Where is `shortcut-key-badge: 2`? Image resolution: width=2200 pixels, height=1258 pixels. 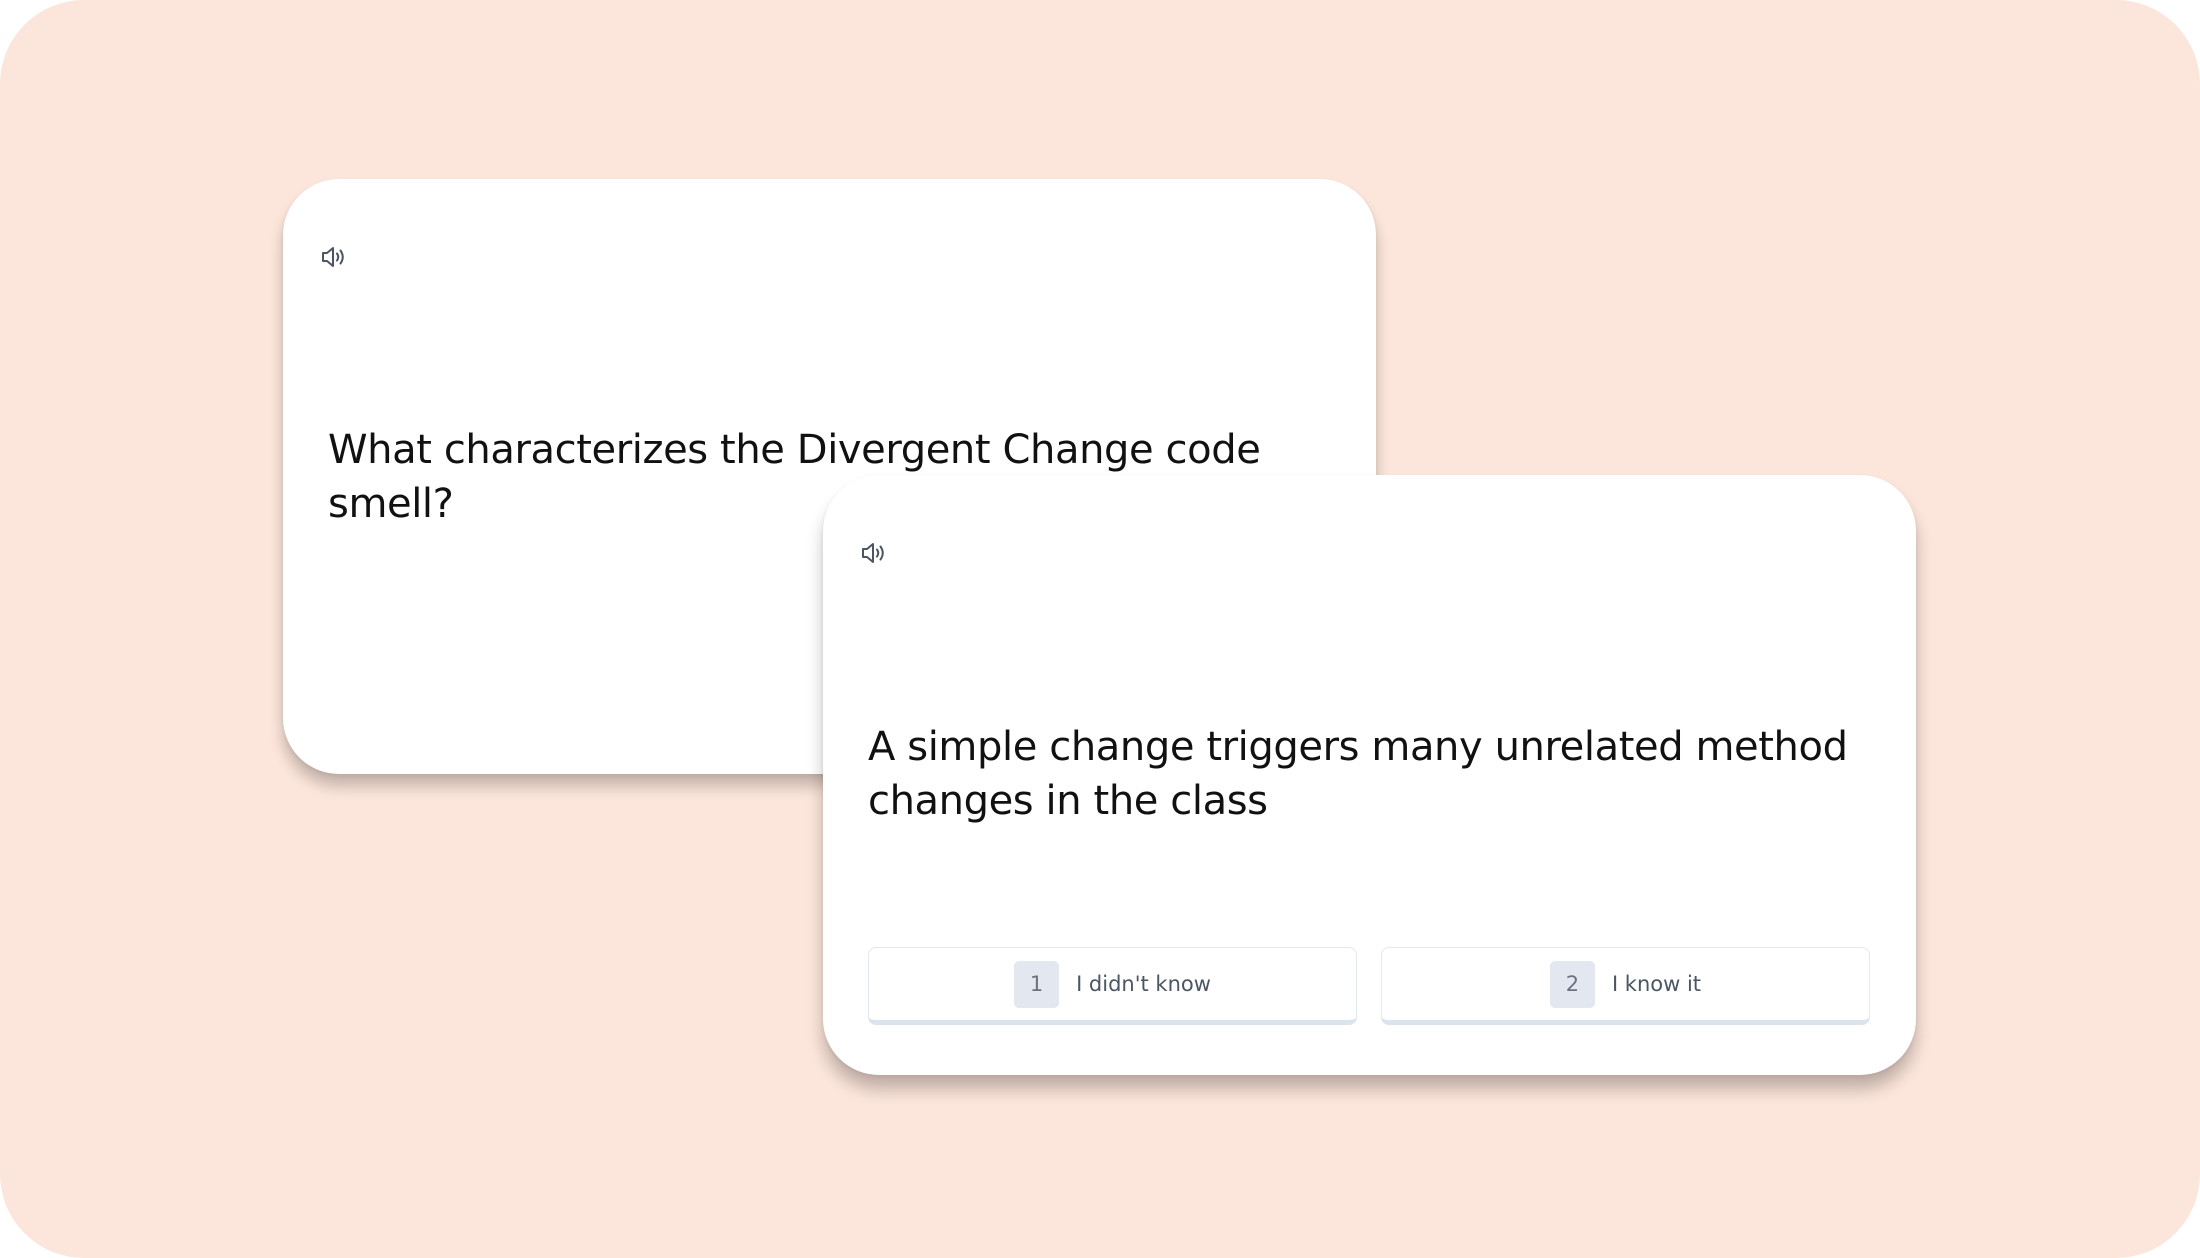 shortcut-key-badge: 2 is located at coordinates (1572, 984).